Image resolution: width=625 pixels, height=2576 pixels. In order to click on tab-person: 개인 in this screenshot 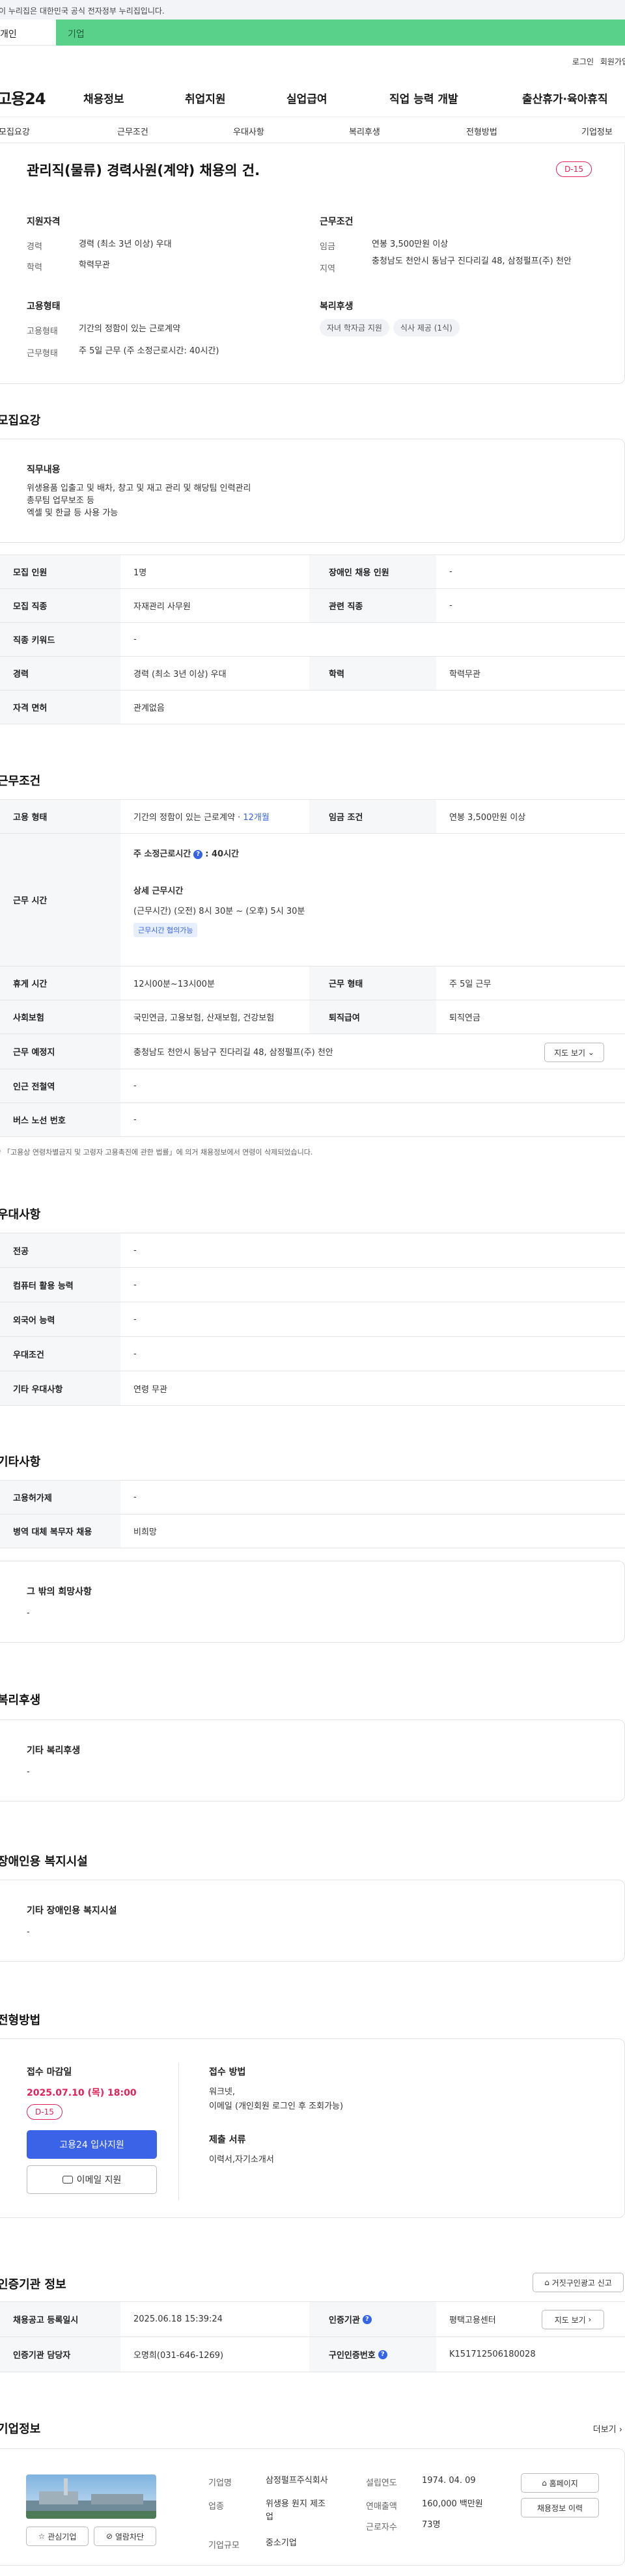, I will do `click(28, 33)`.